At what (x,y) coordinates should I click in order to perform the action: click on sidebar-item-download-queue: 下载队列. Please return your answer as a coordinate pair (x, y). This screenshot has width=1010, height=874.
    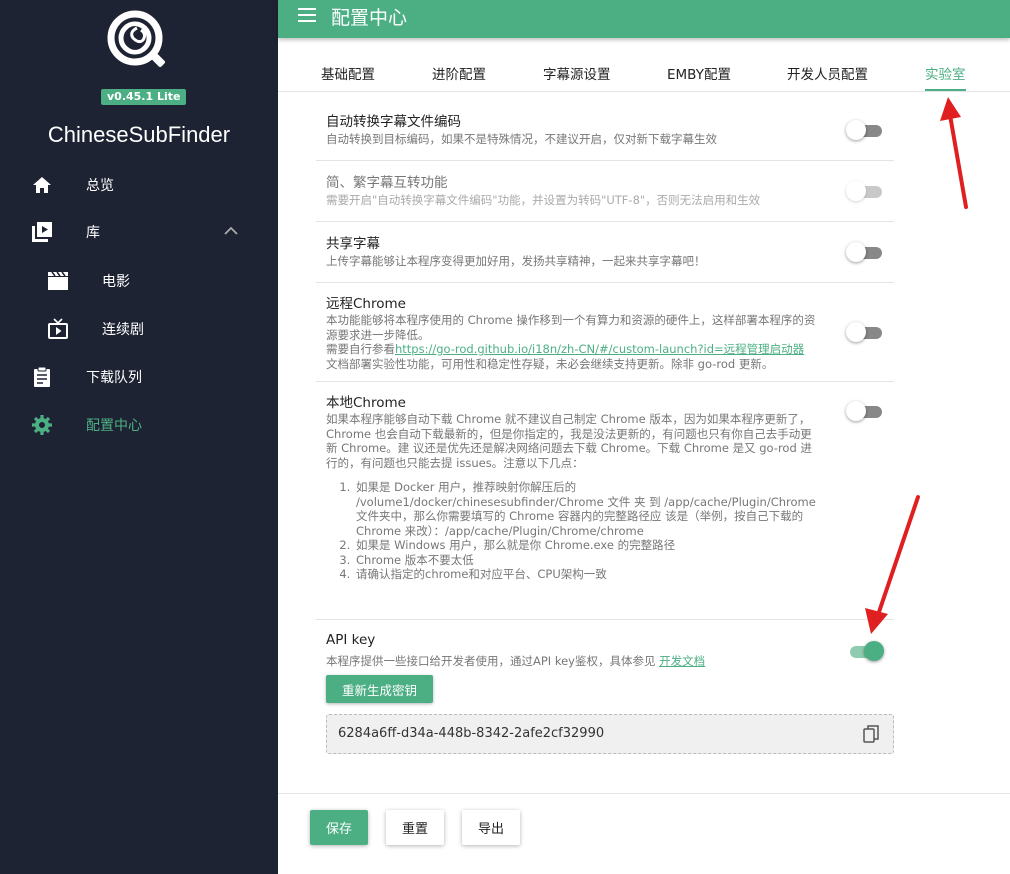
    Looking at the image, I should click on (139, 377).